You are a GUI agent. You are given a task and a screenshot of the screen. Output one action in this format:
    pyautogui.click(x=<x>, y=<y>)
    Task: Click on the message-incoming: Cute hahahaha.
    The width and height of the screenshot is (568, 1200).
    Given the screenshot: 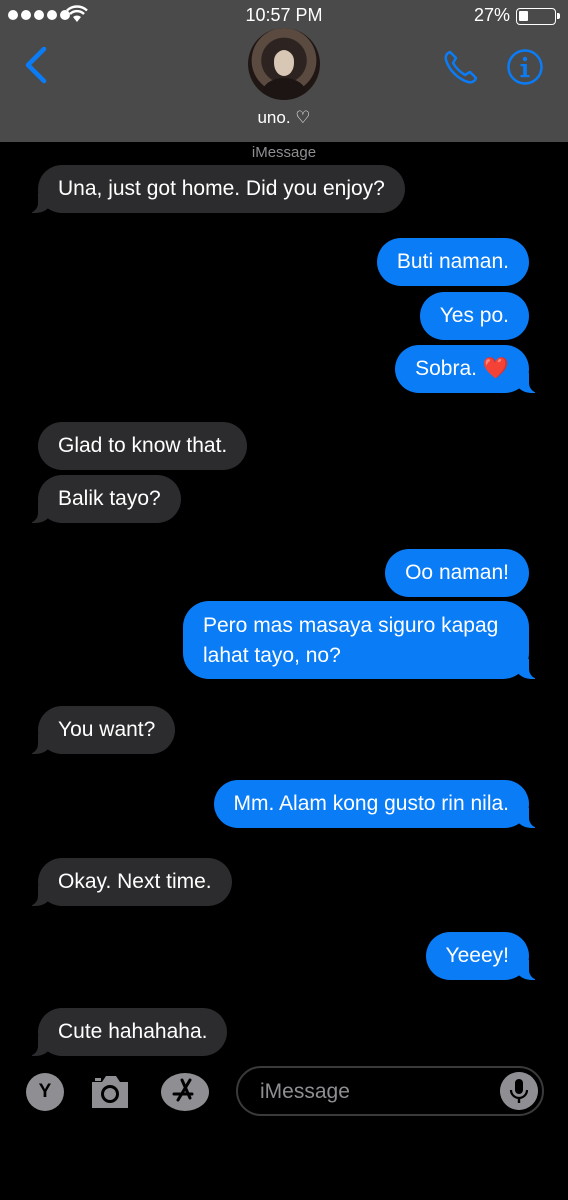 What is the action you would take?
    pyautogui.click(x=127, y=1032)
    